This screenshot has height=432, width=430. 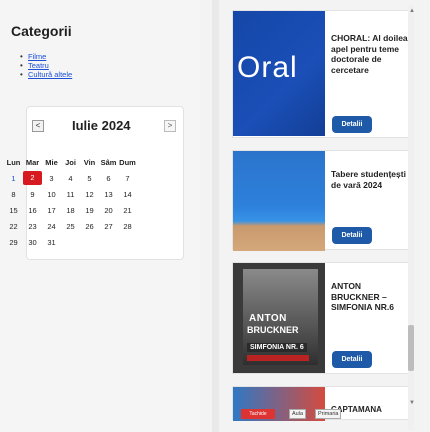 I want to click on calendar-day: 21, so click(x=127, y=210).